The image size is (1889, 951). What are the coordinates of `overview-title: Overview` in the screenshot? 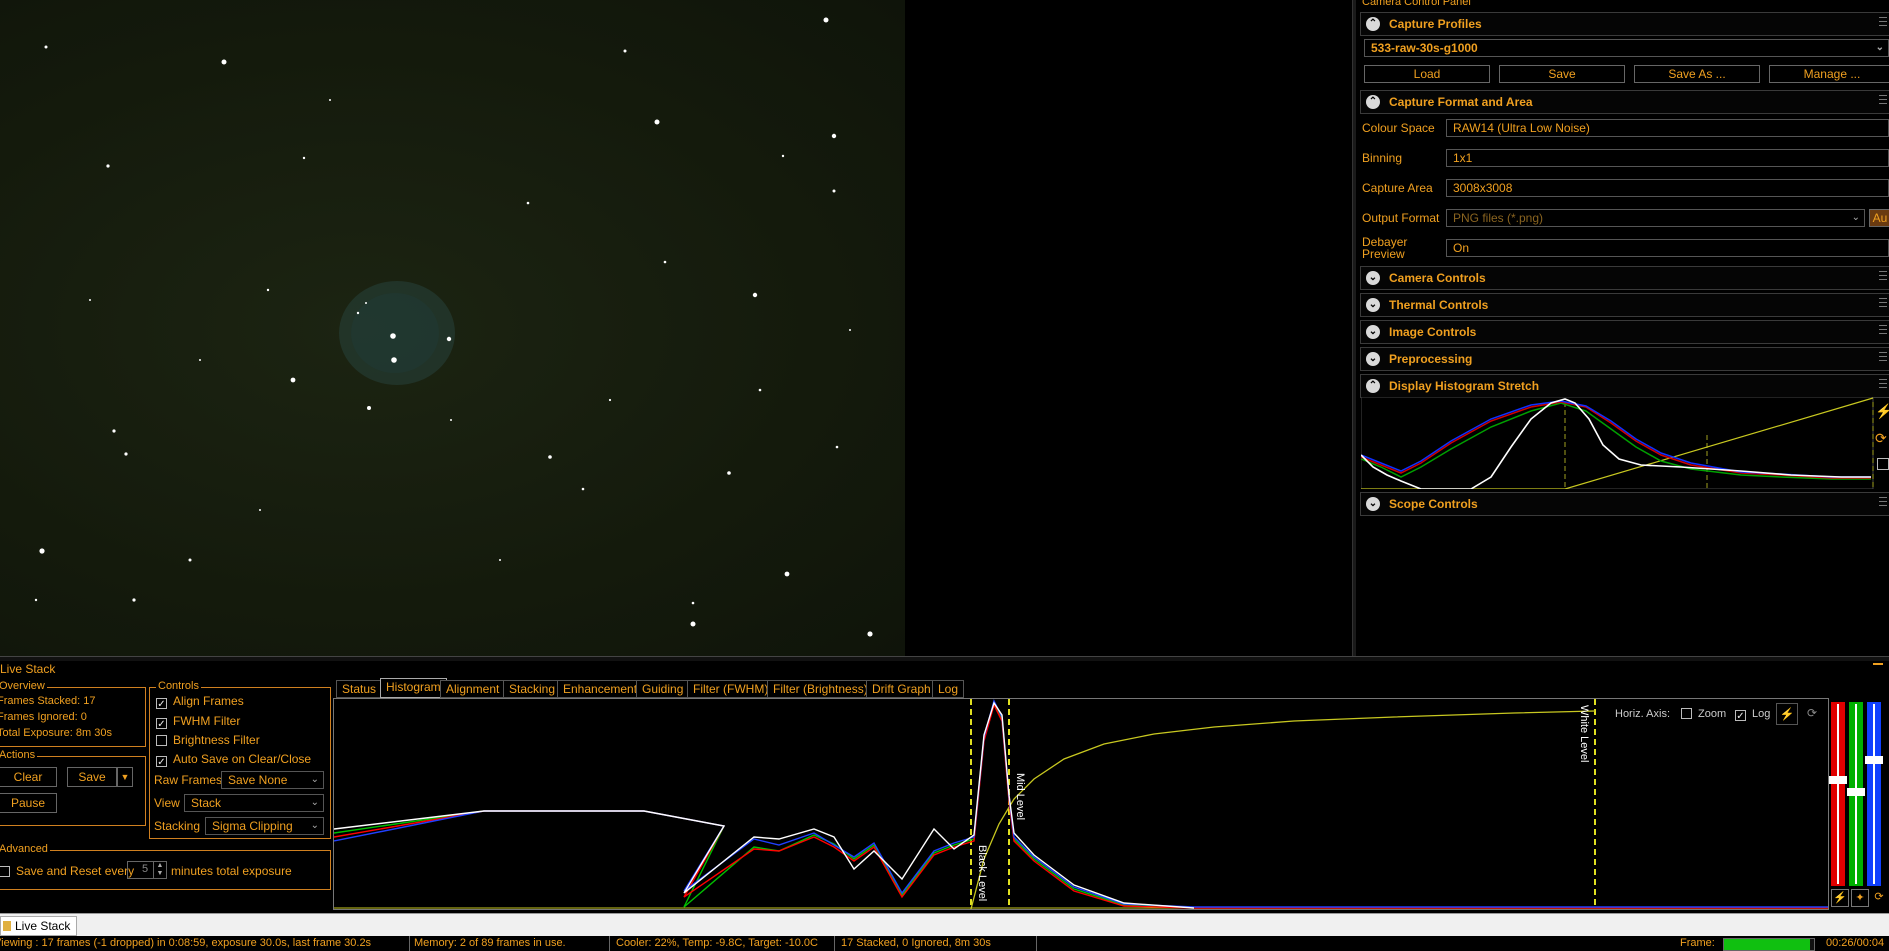 It's located at (23, 686).